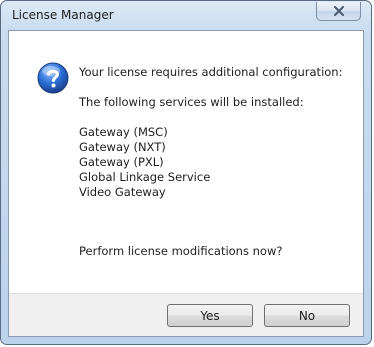 This screenshot has height=347, width=374. What do you see at coordinates (123, 132) in the screenshot?
I see `service-item: Gateway (MSC)` at bounding box center [123, 132].